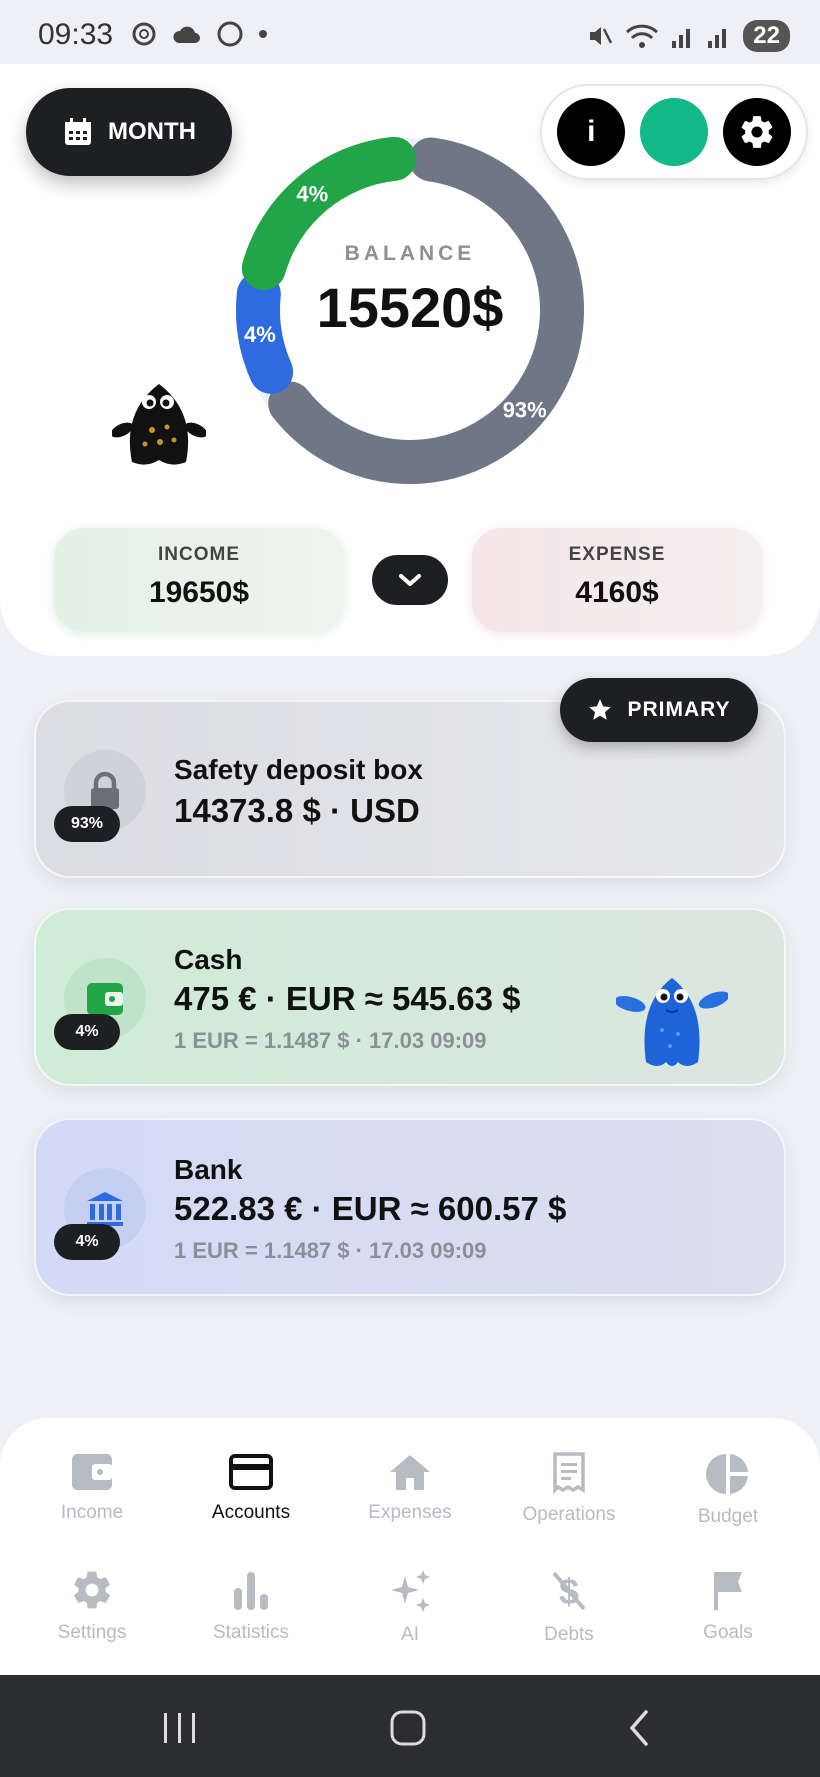 This screenshot has height=1777, width=820. I want to click on account-percent-badge: 93%, so click(87, 824).